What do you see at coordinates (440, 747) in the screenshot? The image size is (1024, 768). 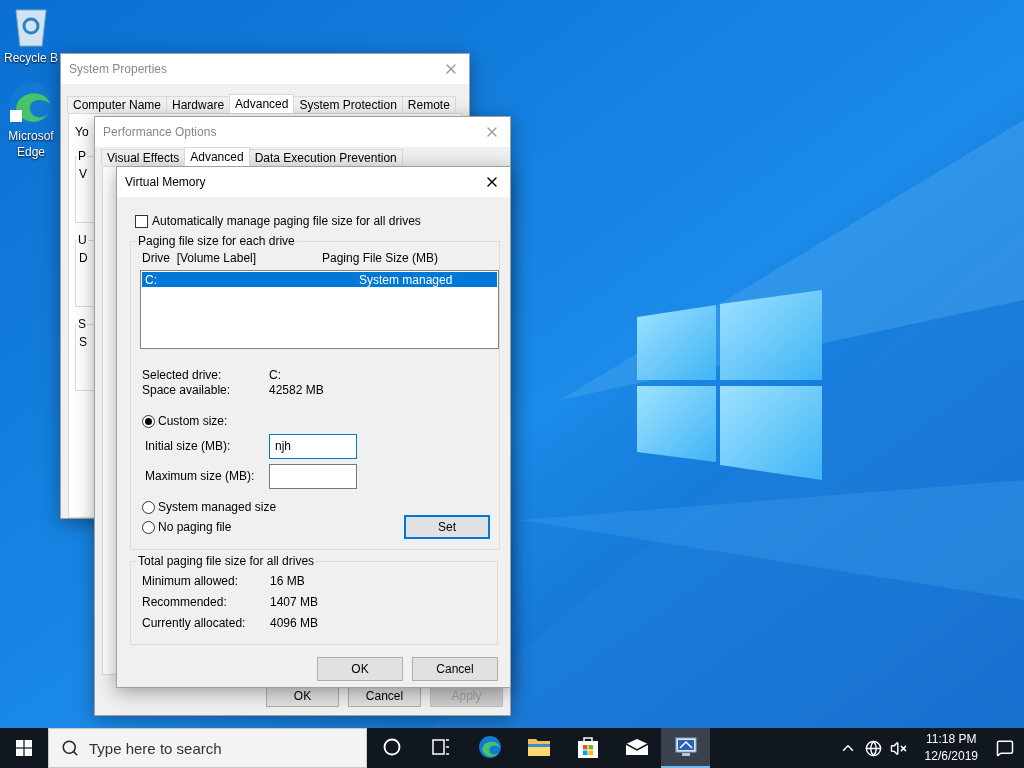 I see `task-view-icon` at bounding box center [440, 747].